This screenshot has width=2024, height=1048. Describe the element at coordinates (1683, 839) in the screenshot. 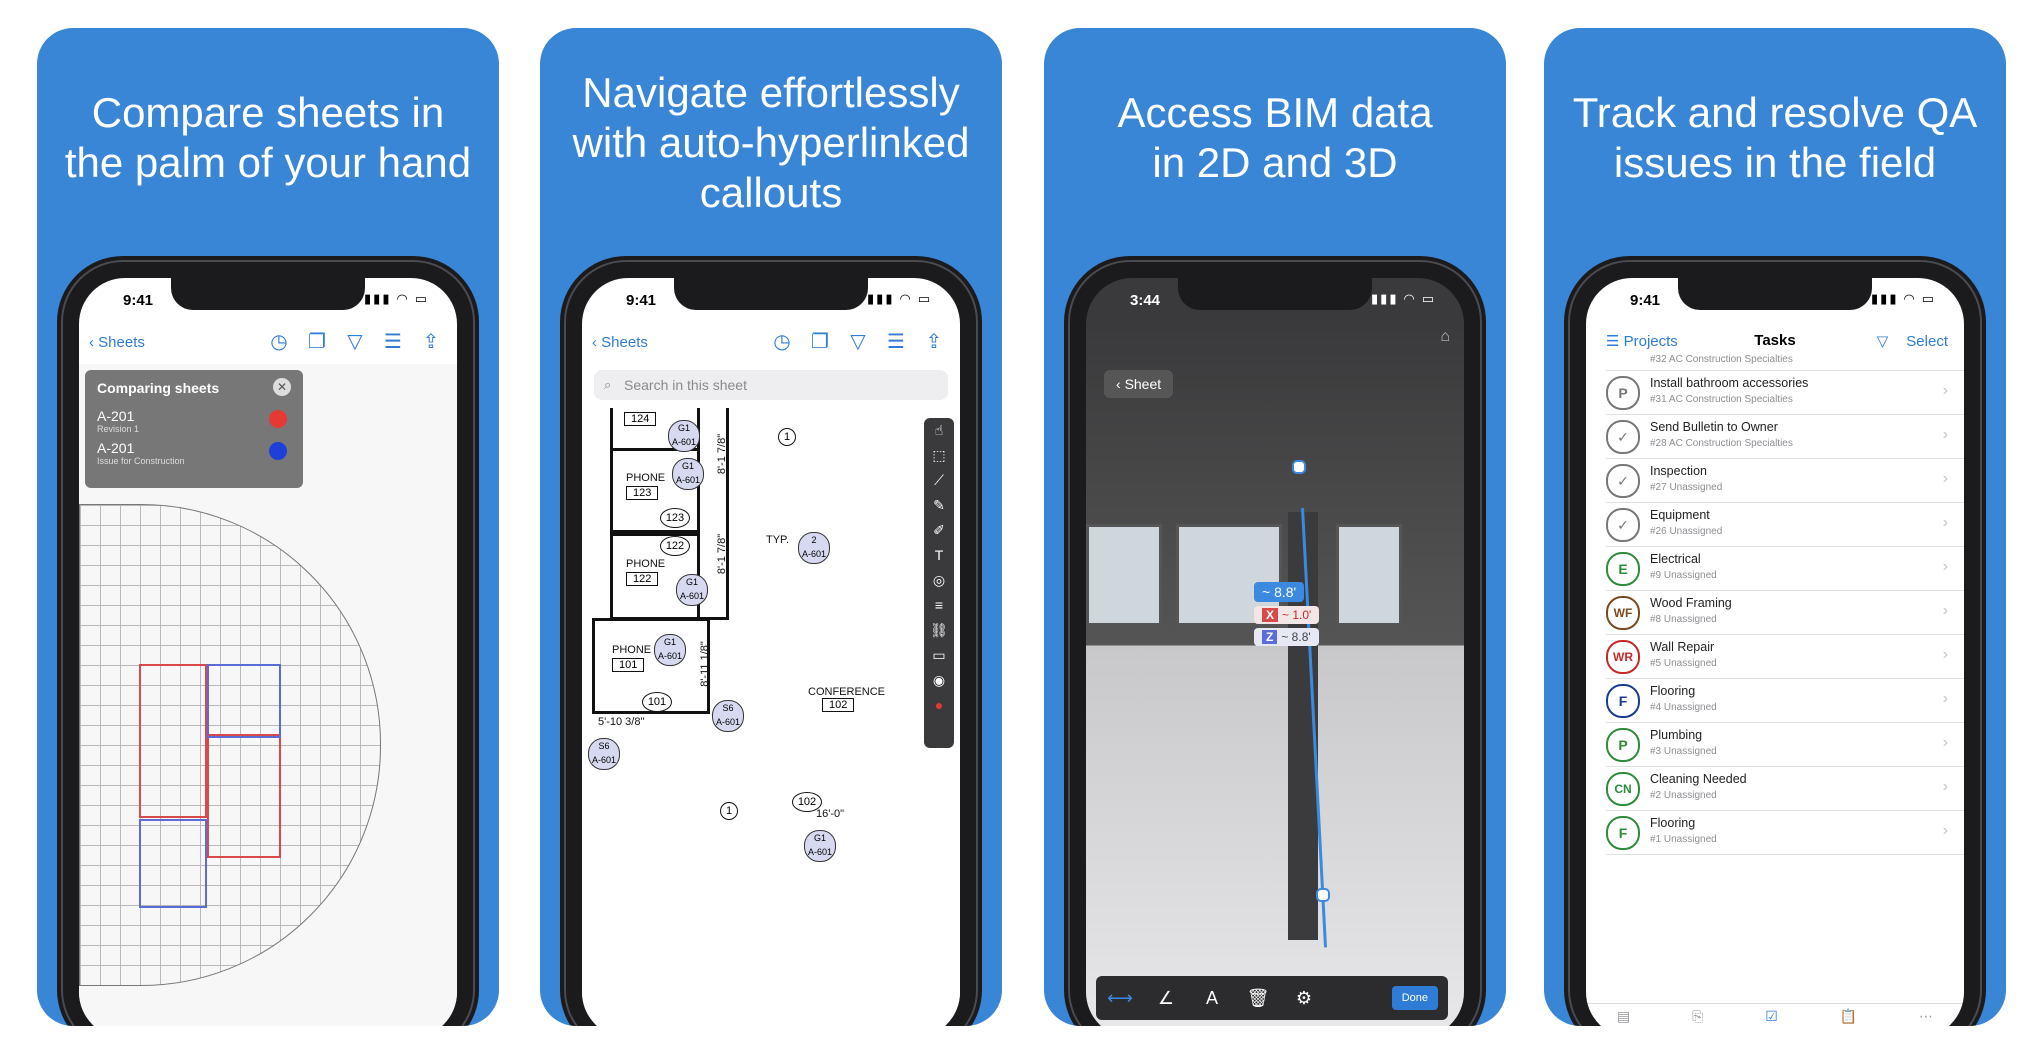

I see `task-subtitle: #1 Unassigned` at that location.